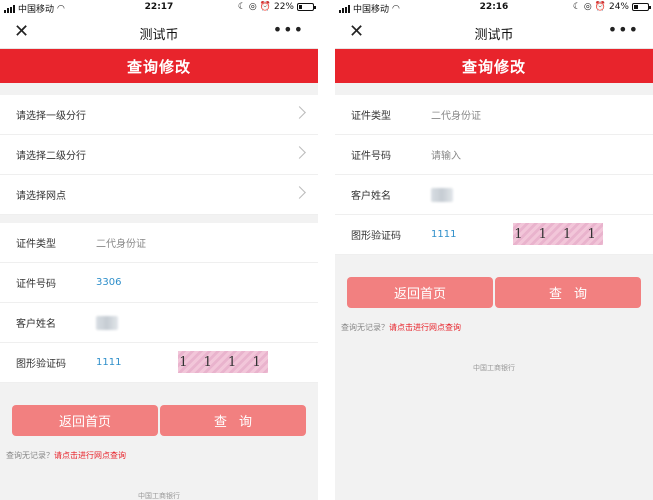 The image size is (653, 500). What do you see at coordinates (159, 283) in the screenshot?
I see `id-number-row: 证件号码 3306` at bounding box center [159, 283].